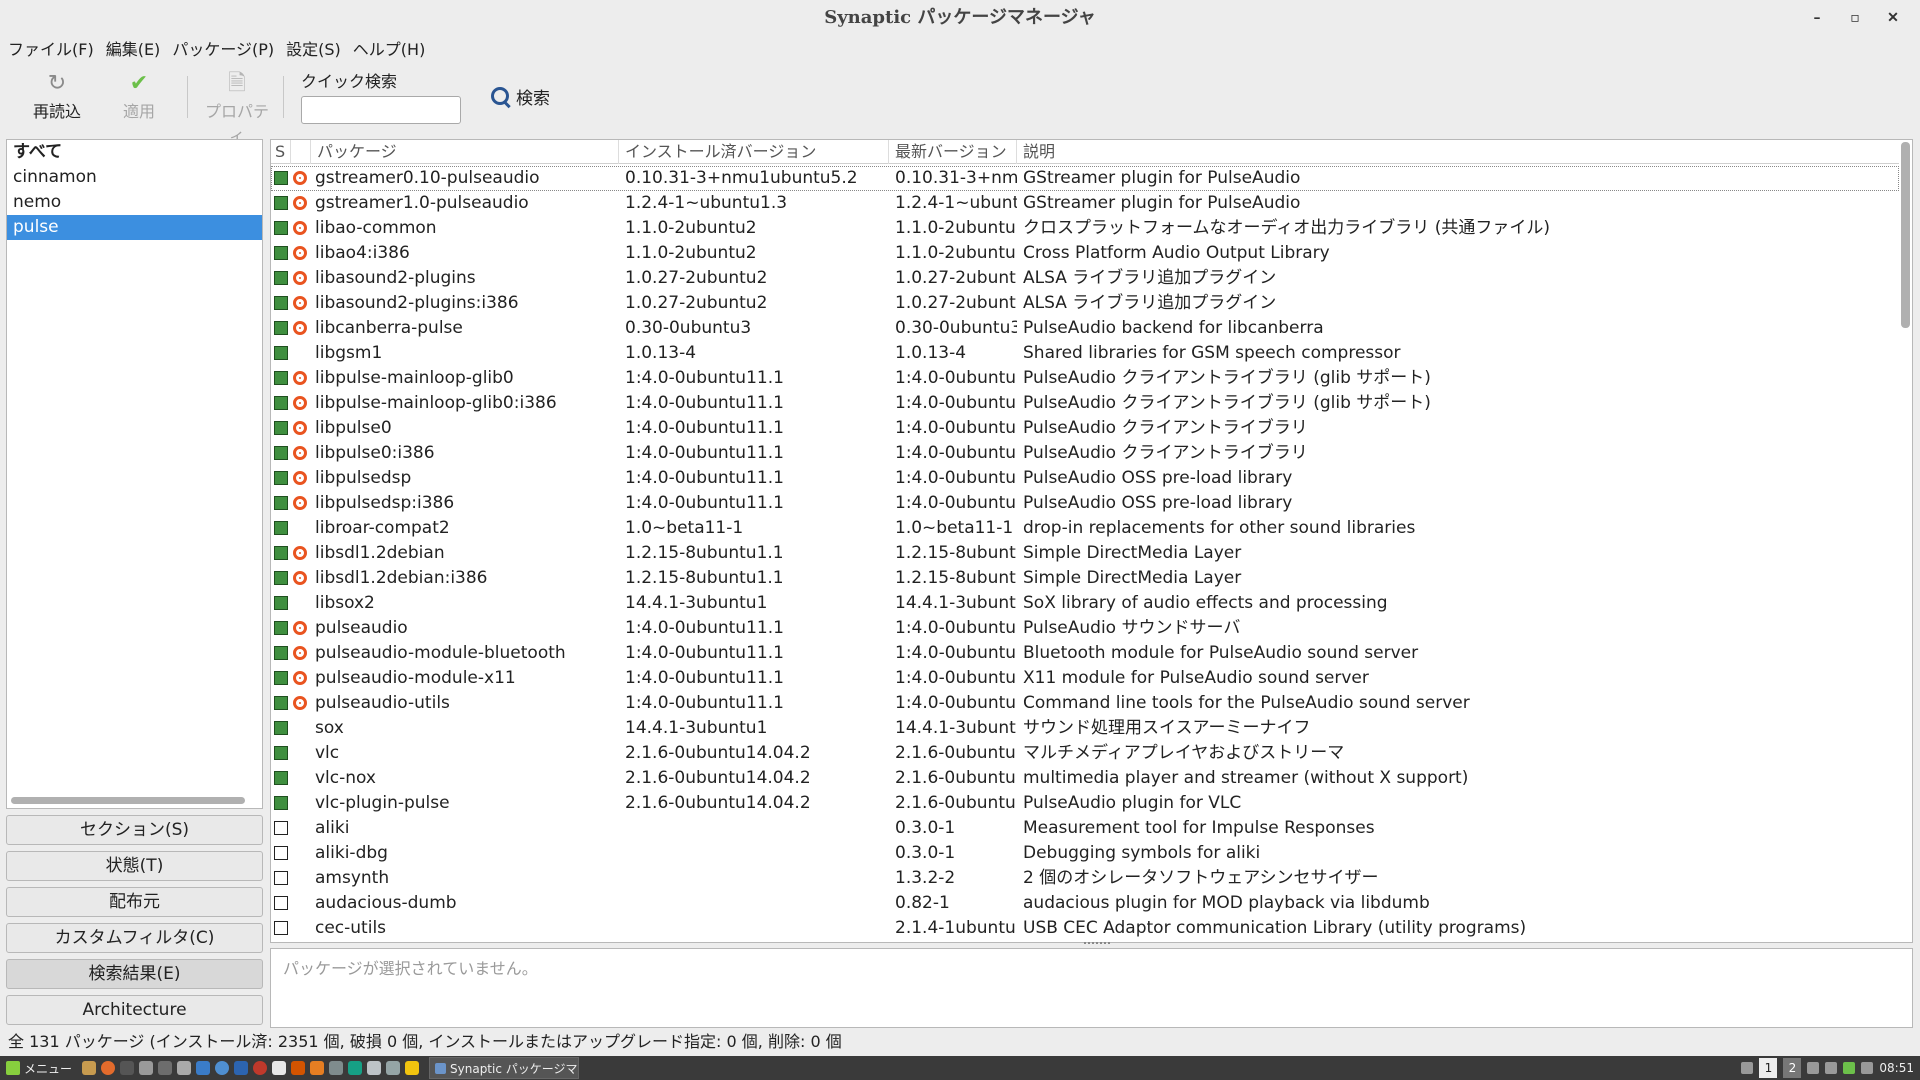 The image size is (1920, 1080). Describe the element at coordinates (1893, 18) in the screenshot. I see `close-button: ✕` at that location.